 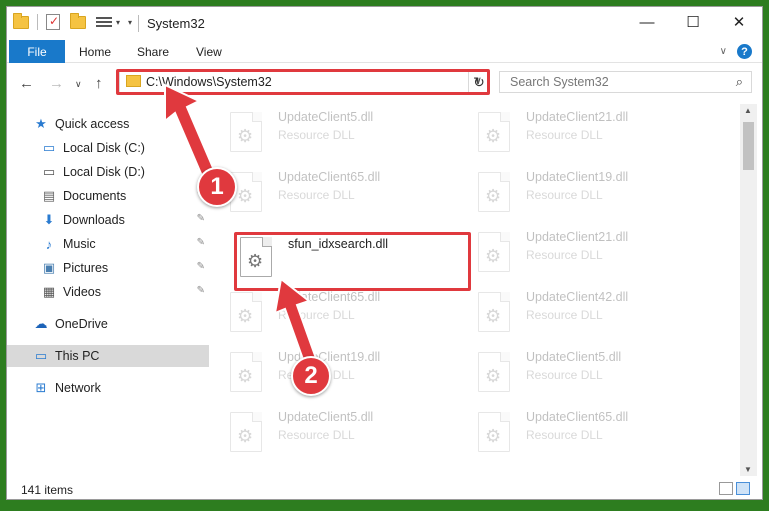 What do you see at coordinates (329, 297) in the screenshot?
I see `file-name: UpdateClient65.dll` at bounding box center [329, 297].